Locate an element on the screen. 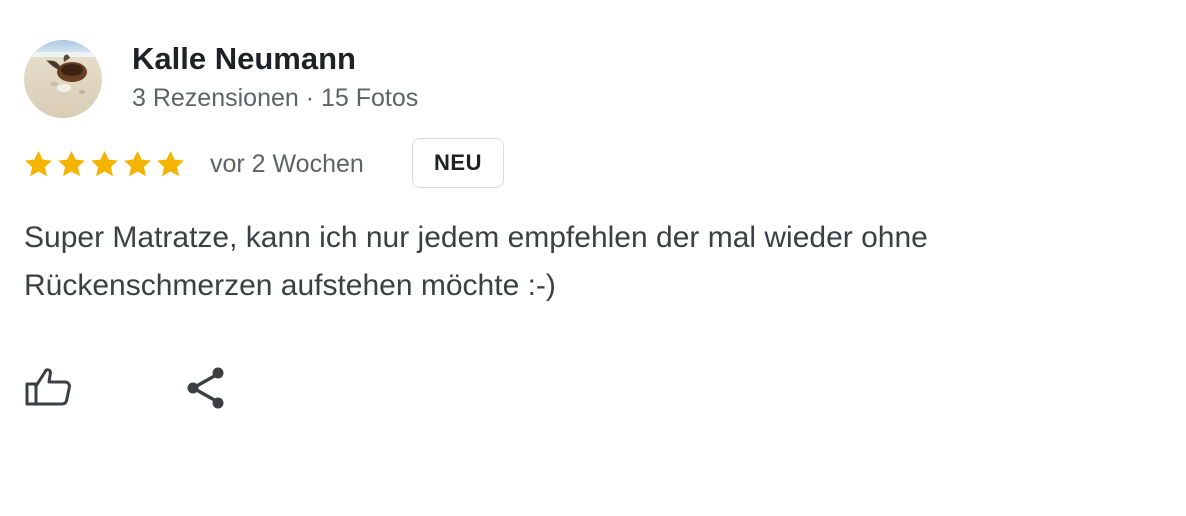 The image size is (1186, 516). share-button is located at coordinates (207, 389).